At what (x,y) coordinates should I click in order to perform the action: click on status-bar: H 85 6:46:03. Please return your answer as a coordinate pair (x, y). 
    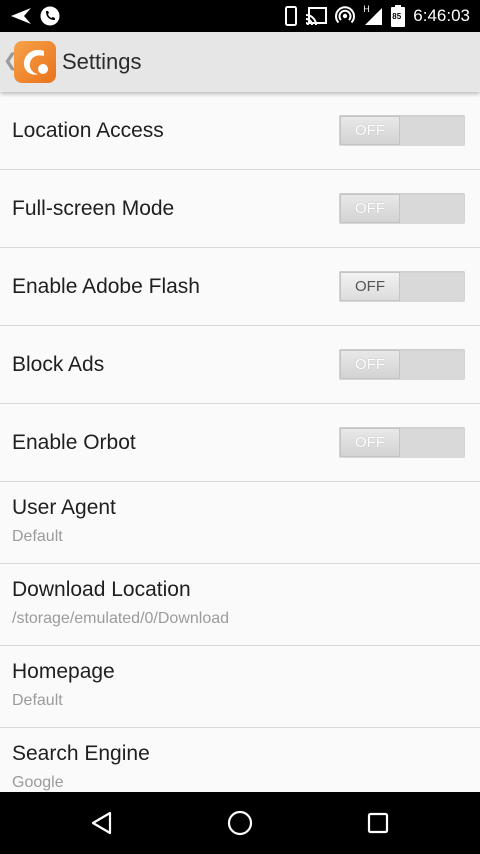
    Looking at the image, I should click on (240, 16).